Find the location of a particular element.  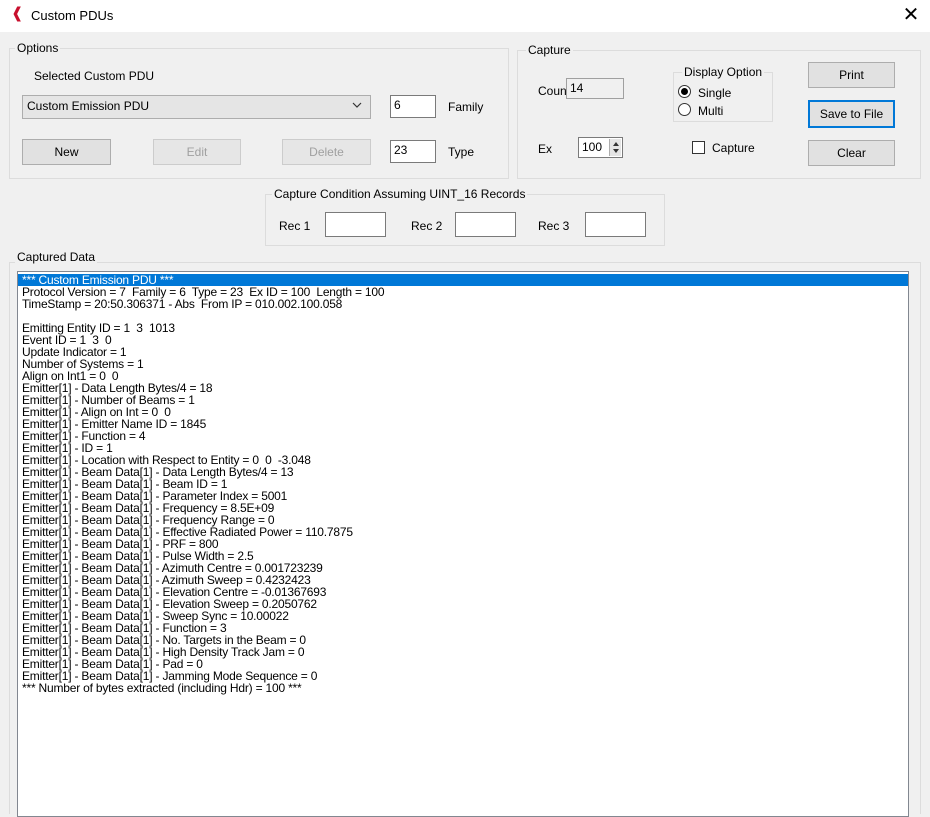

capture-checkbox-label: Capture is located at coordinates (733, 148).